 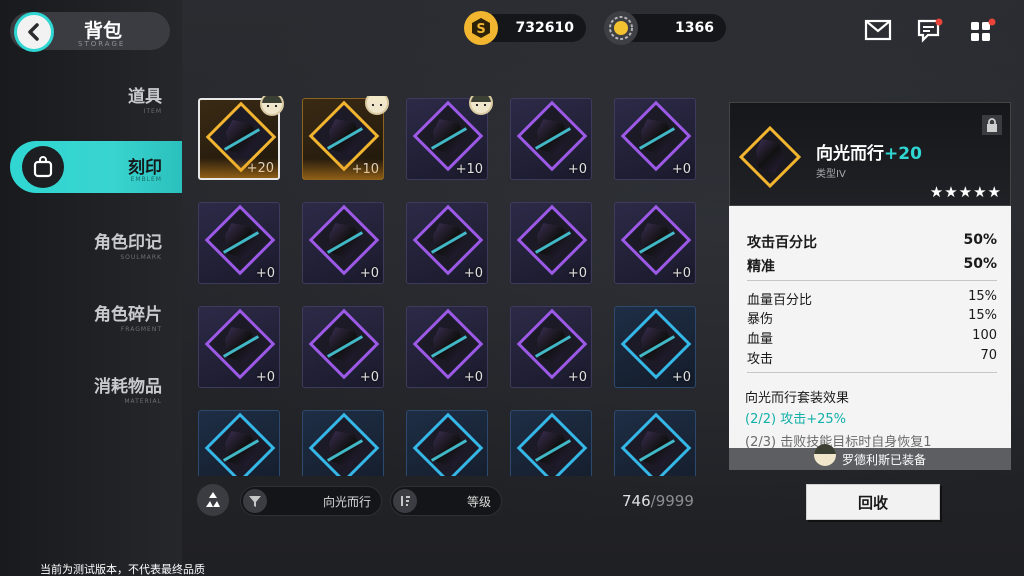 I want to click on stat-label: 攻击, so click(x=760, y=359).